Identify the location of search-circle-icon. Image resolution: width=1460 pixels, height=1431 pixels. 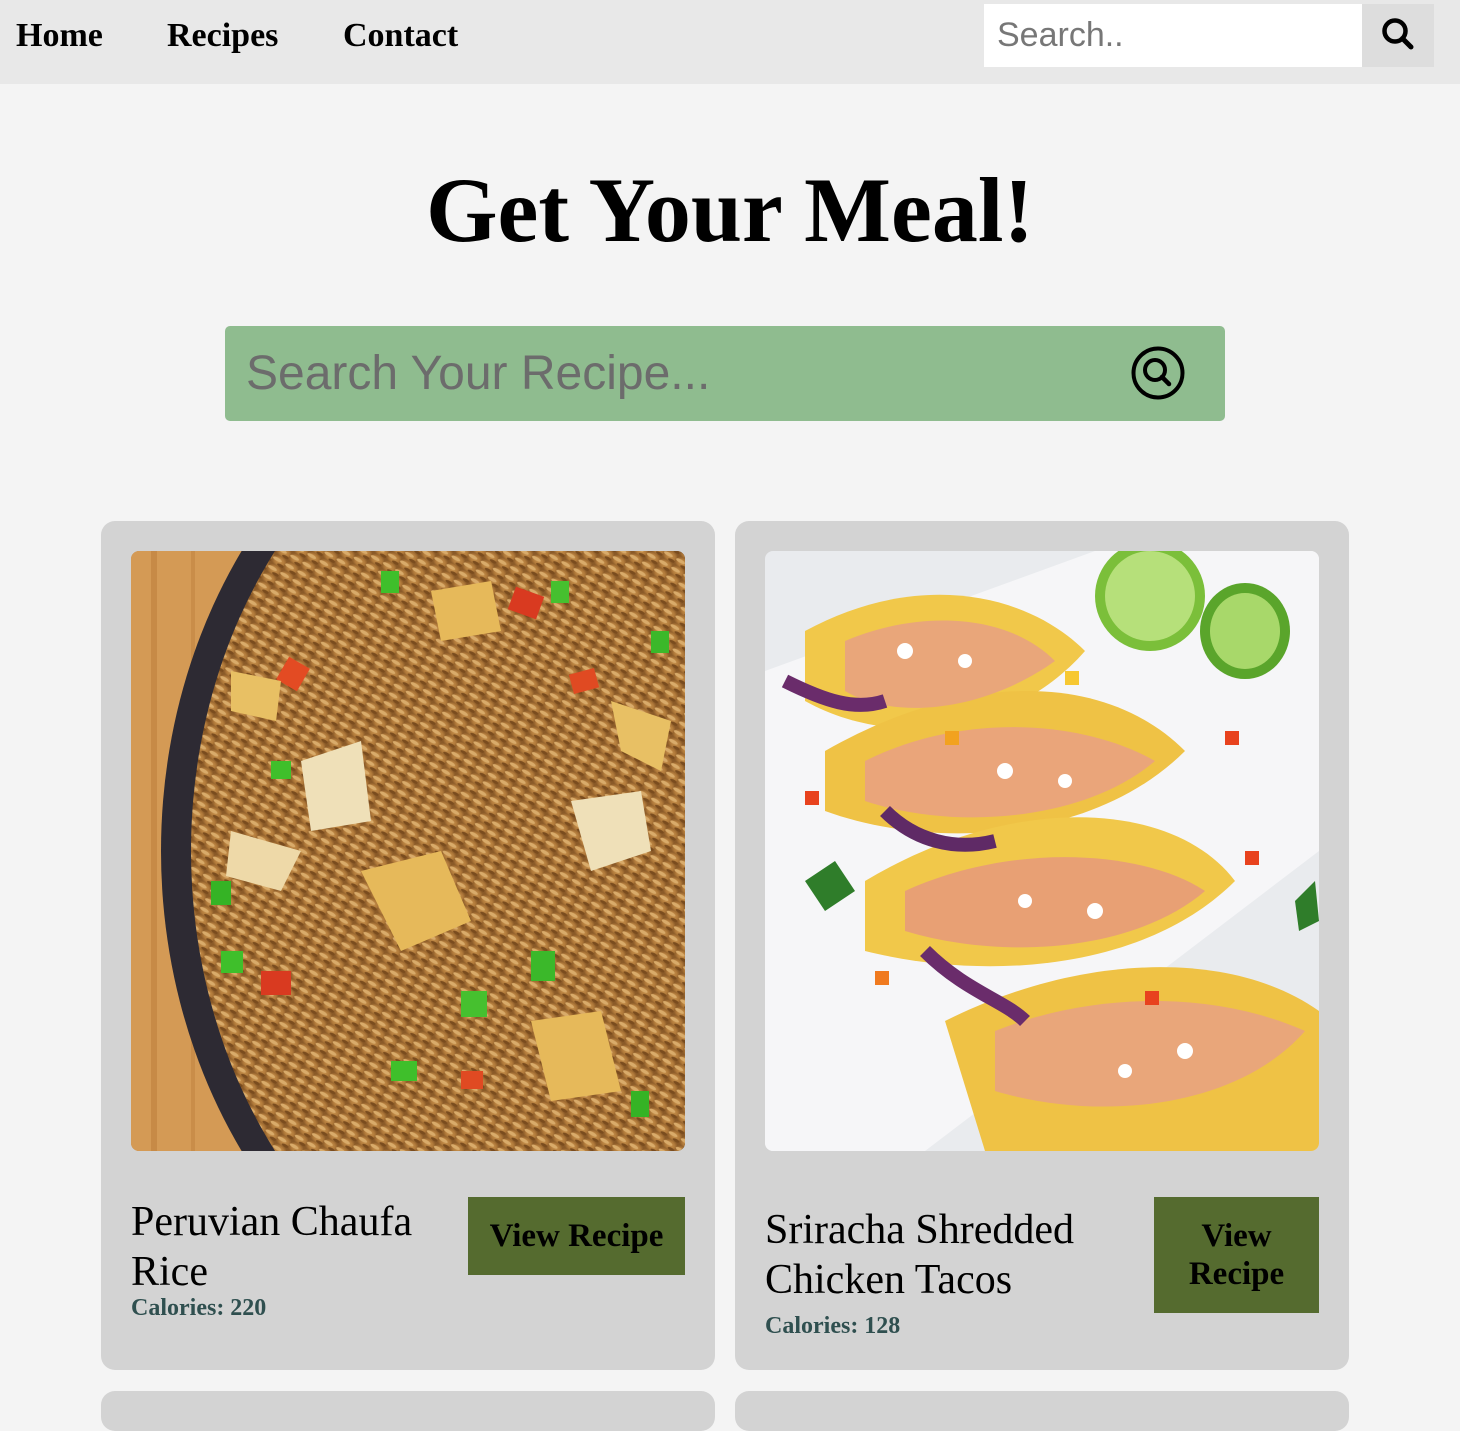
(1158, 374).